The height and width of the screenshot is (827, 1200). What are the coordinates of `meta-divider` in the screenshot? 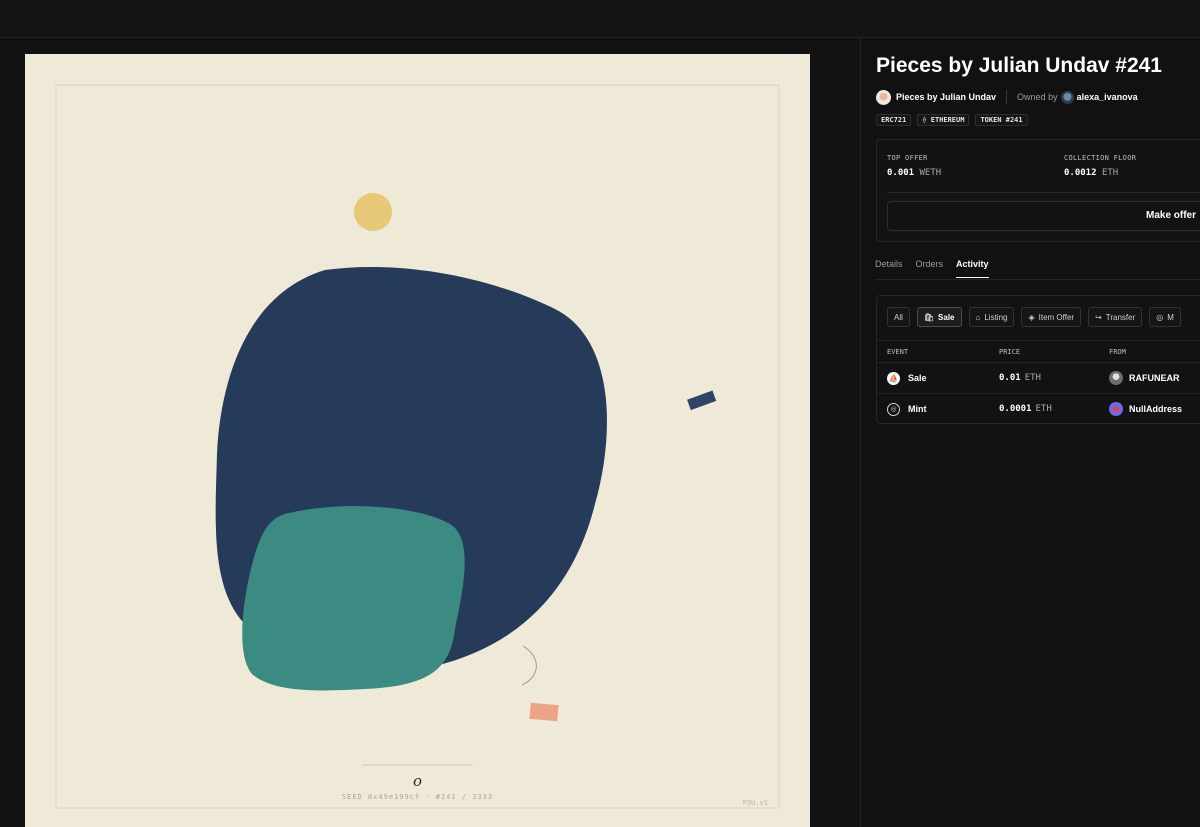 It's located at (1007, 97).